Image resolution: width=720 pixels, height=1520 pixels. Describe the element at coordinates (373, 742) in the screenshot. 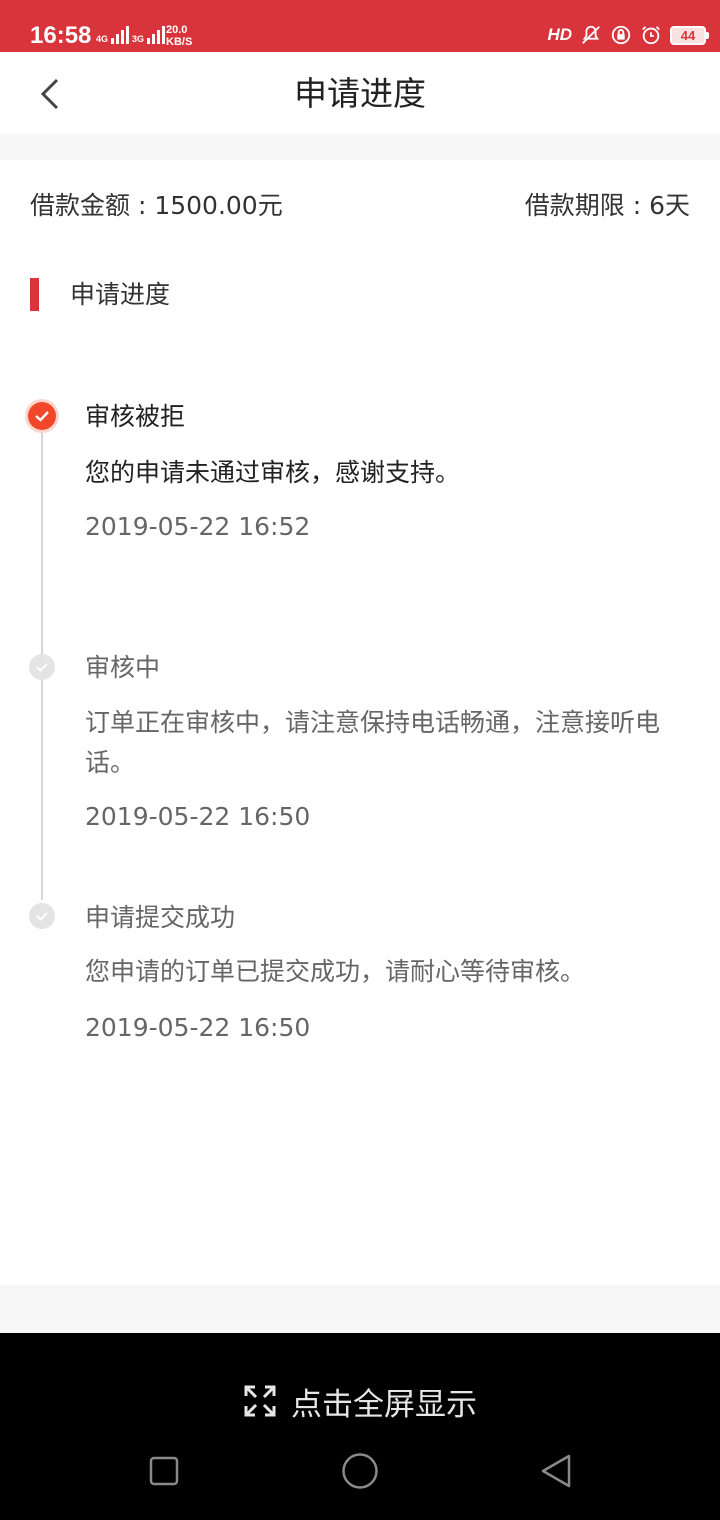

I see `timeline-item-desc: 订单正在审核中，请注意保持电话畅通，注意接听电话。` at that location.